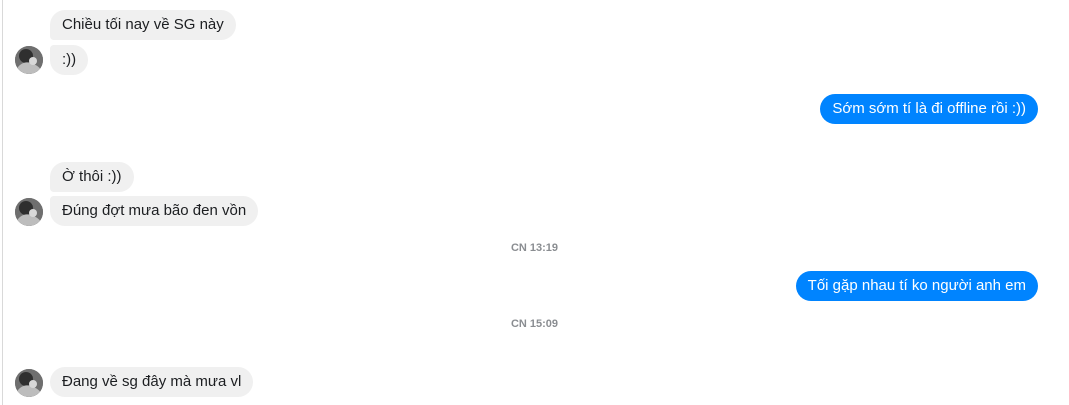 The height and width of the screenshot is (405, 1069). I want to click on chat-panel-border, so click(2, 202).